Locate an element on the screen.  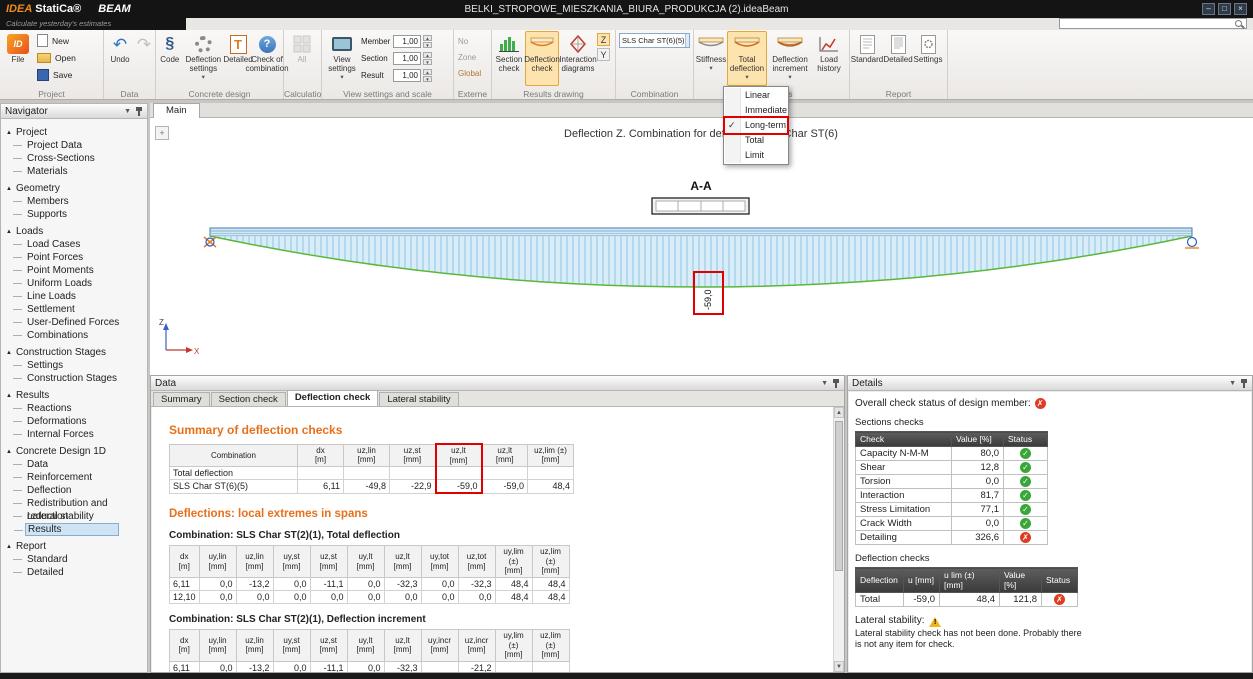
sidebar-item-project-data: Project Data is located at coordinates (80, 145).